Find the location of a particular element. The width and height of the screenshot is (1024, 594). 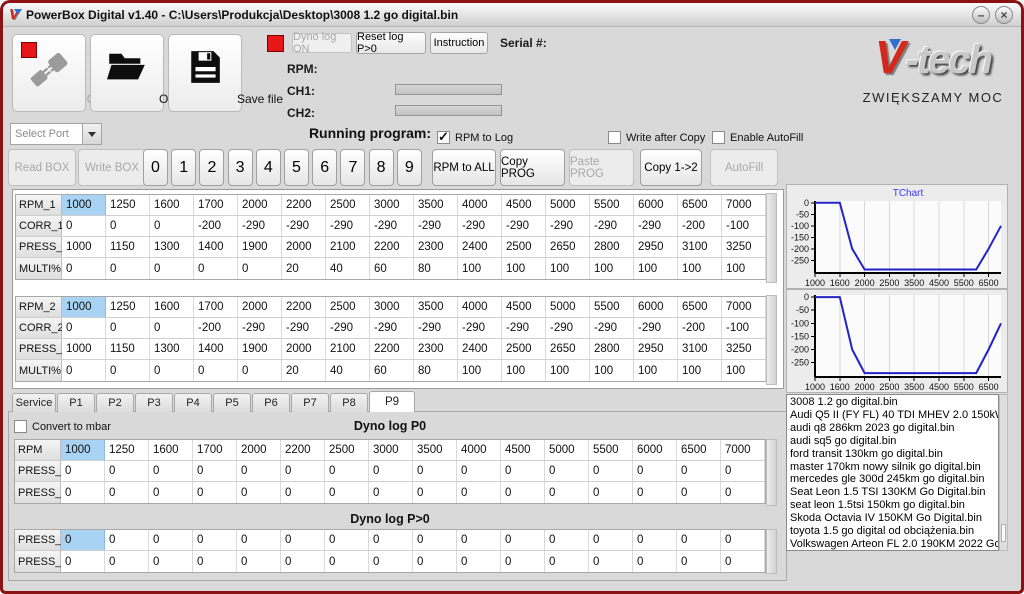

connect-button: Connect is located at coordinates (71, 73).